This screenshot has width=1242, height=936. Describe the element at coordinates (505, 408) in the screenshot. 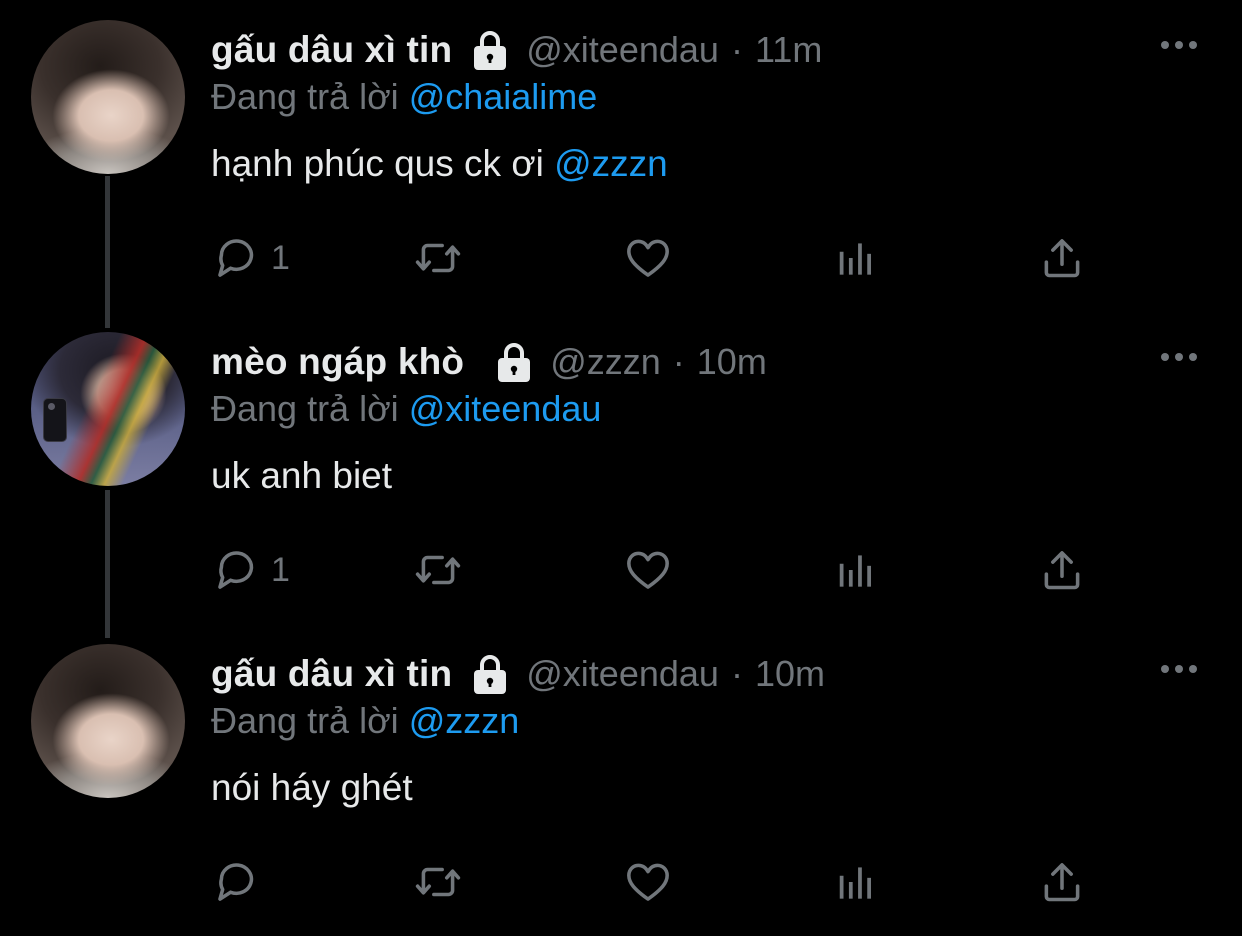

I see `replying-to-mention: @xiteendau` at that location.